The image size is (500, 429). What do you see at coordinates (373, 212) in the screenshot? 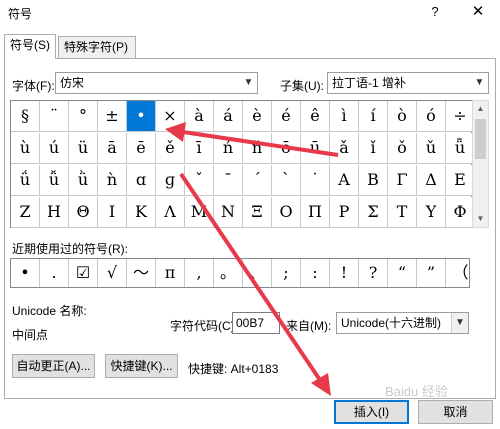
I see `symbol-cell: Σ` at bounding box center [373, 212].